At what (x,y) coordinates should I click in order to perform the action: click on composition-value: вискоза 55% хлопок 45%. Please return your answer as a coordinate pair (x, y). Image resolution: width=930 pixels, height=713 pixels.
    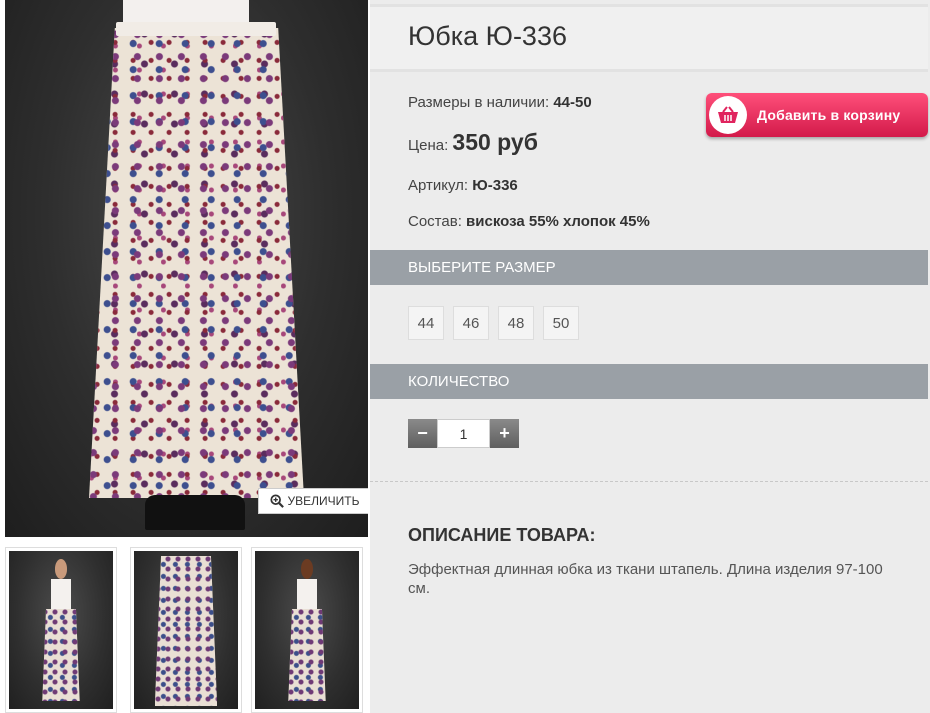
    Looking at the image, I should click on (558, 221).